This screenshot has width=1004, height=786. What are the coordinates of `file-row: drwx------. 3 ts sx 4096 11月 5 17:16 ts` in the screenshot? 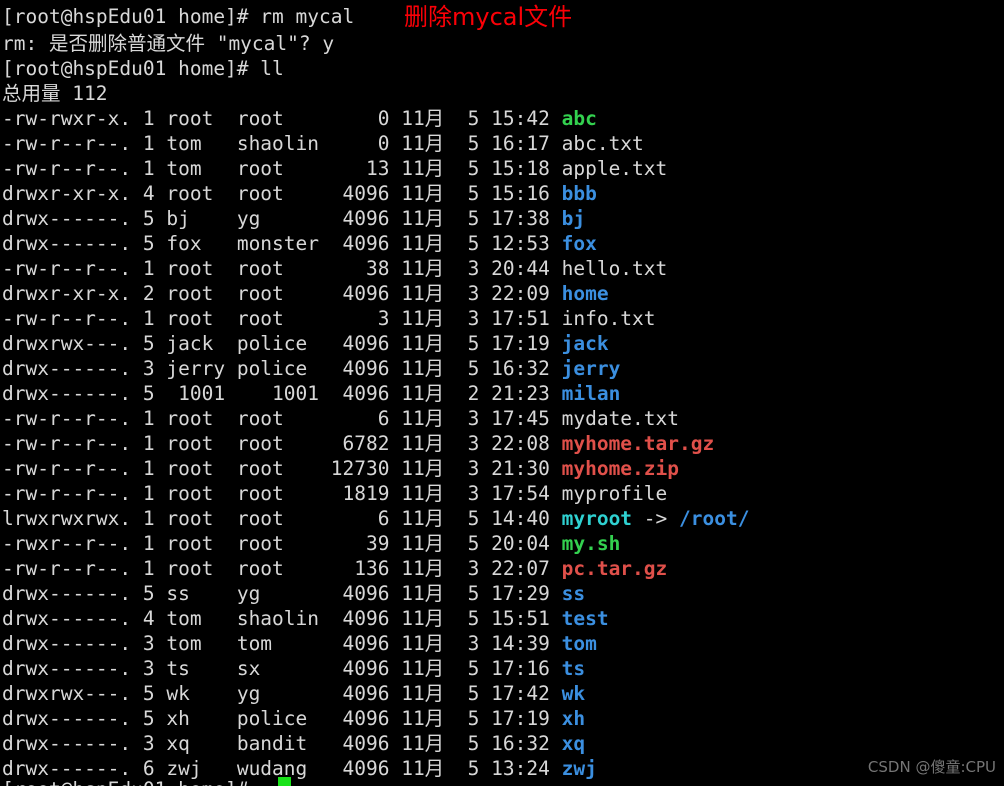 It's located at (502, 668).